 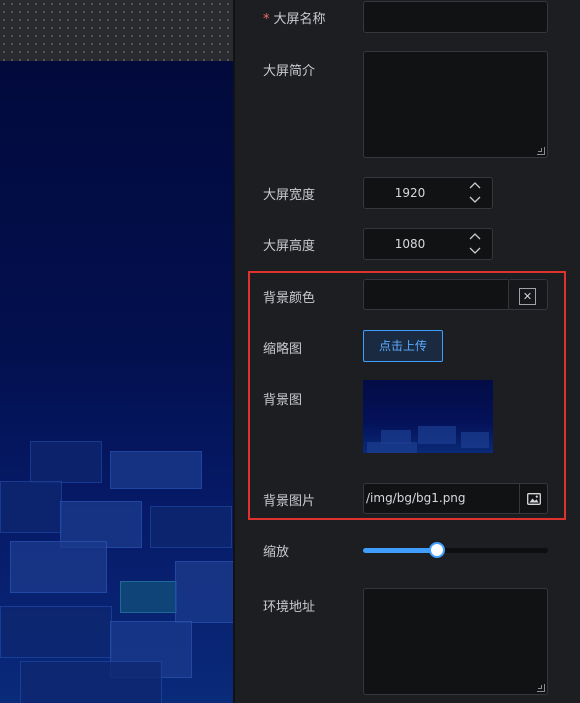 What do you see at coordinates (289, 298) in the screenshot?
I see `bg-color-label: 背景颜色` at bounding box center [289, 298].